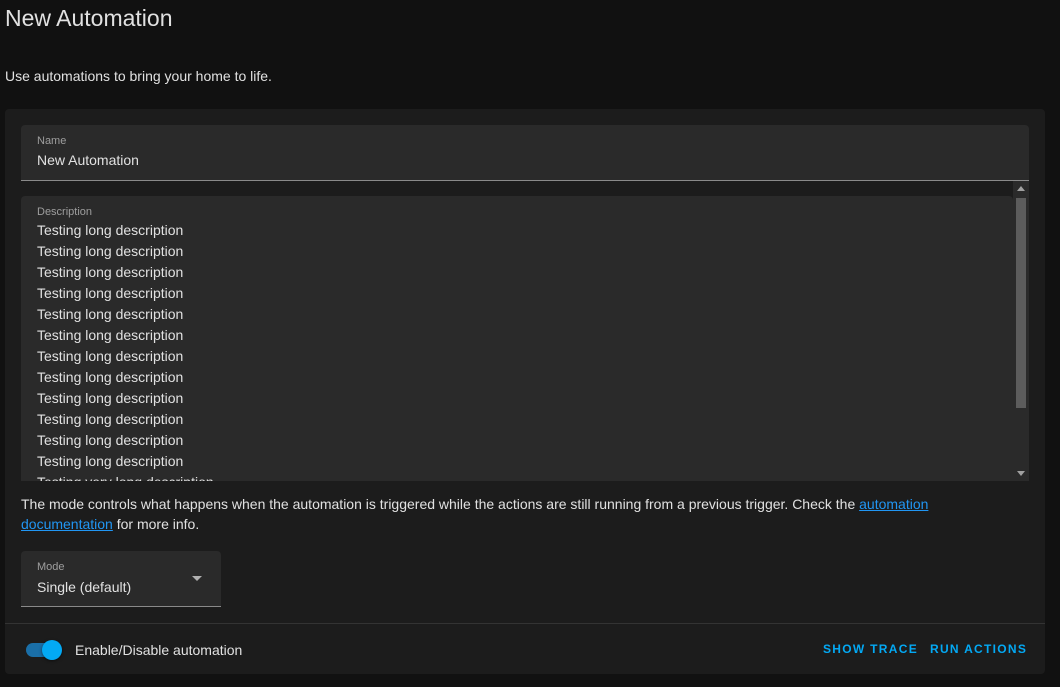 This screenshot has height=687, width=1060. What do you see at coordinates (65, 212) in the screenshot?
I see `description-label: Description` at bounding box center [65, 212].